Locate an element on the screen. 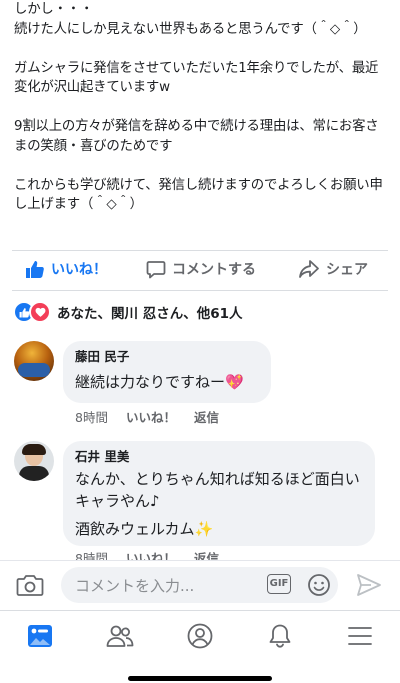 The height and width of the screenshot is (683, 400). gif-icon: GIF is located at coordinates (279, 583).